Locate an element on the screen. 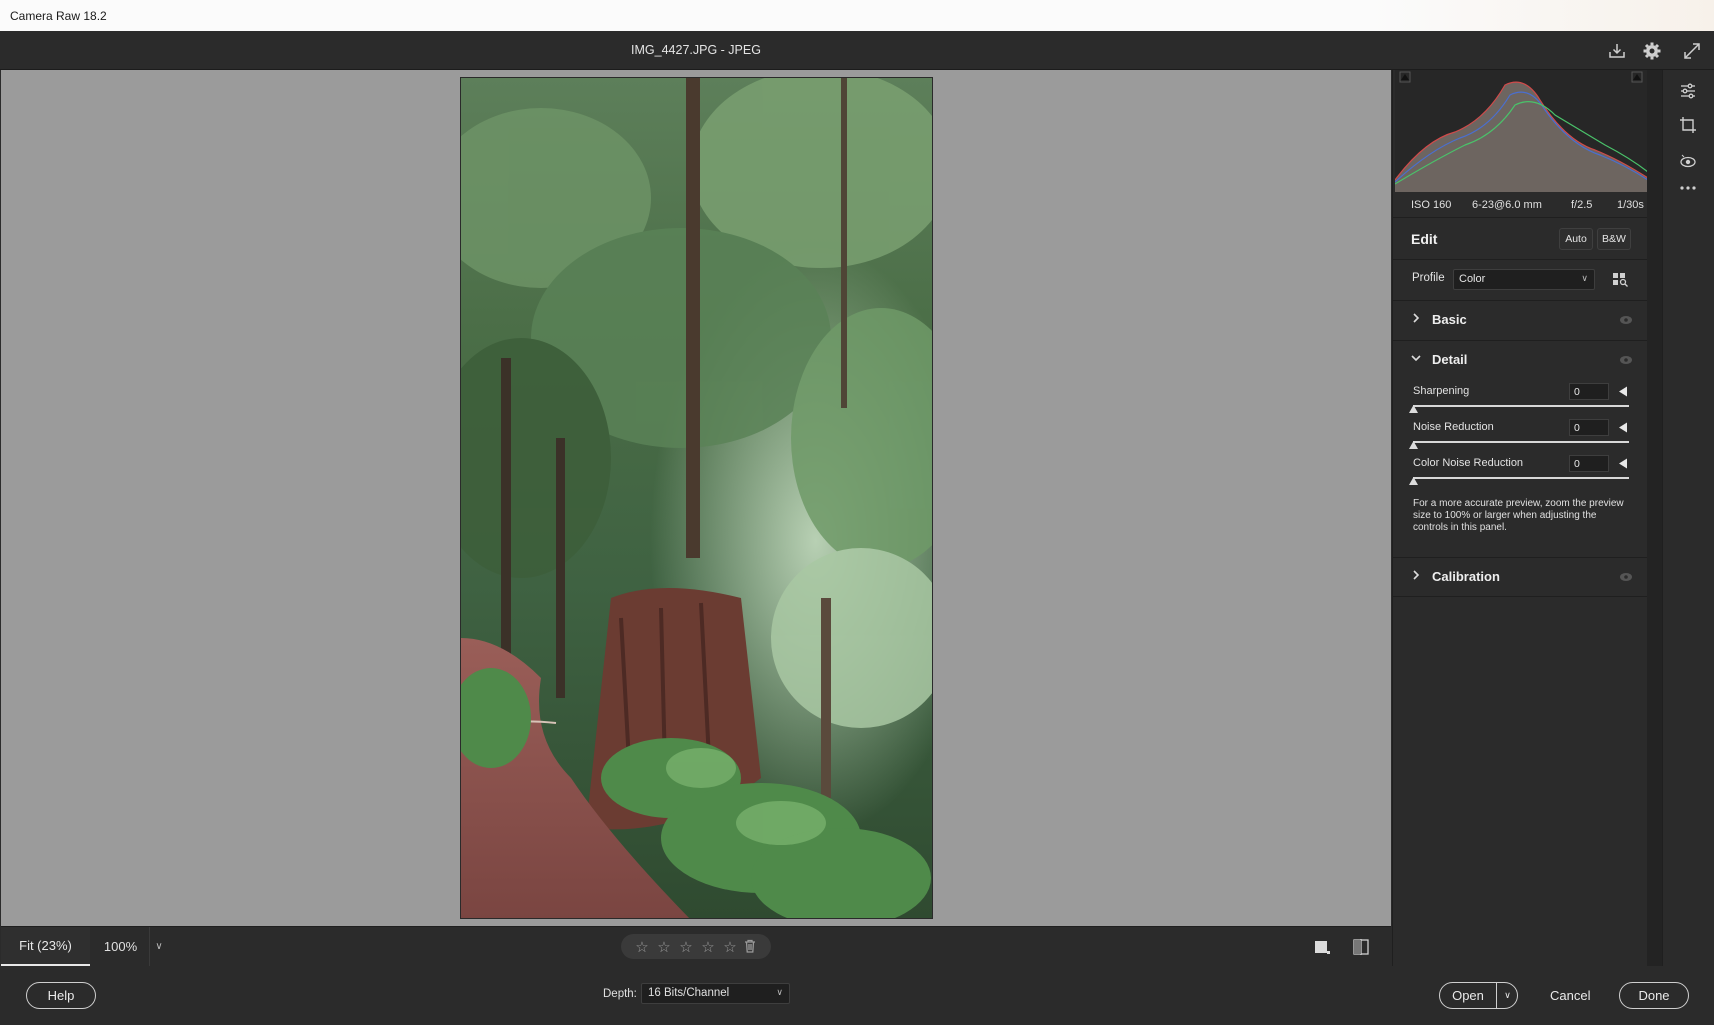 The image size is (1714, 1025). sharpening-value-input: 0 is located at coordinates (1589, 391).